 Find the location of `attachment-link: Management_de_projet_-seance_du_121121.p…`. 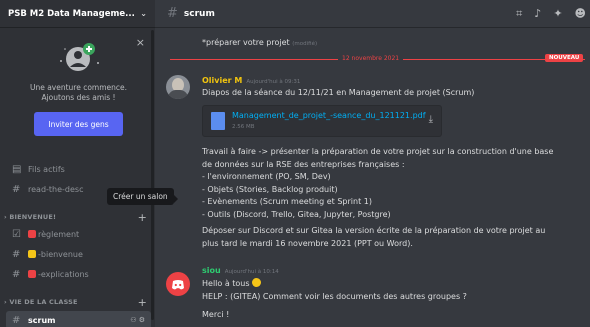

attachment-link: Management_de_projet_-seance_du_121121.p… is located at coordinates (329, 115).